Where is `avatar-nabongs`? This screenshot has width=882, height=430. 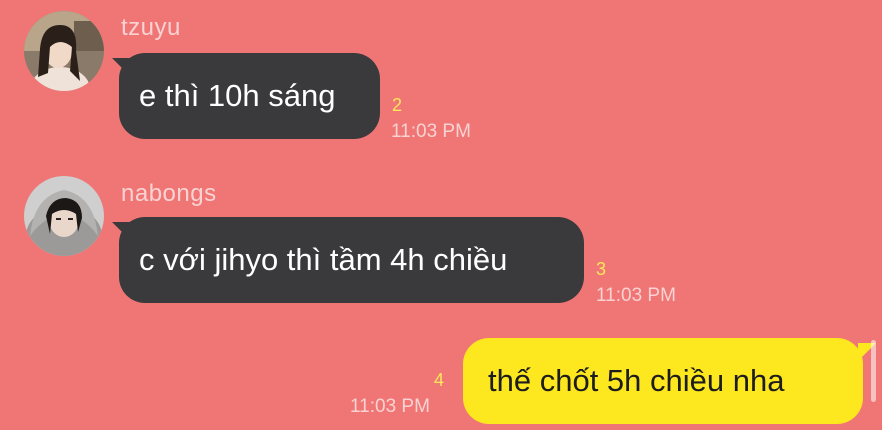 avatar-nabongs is located at coordinates (64, 216).